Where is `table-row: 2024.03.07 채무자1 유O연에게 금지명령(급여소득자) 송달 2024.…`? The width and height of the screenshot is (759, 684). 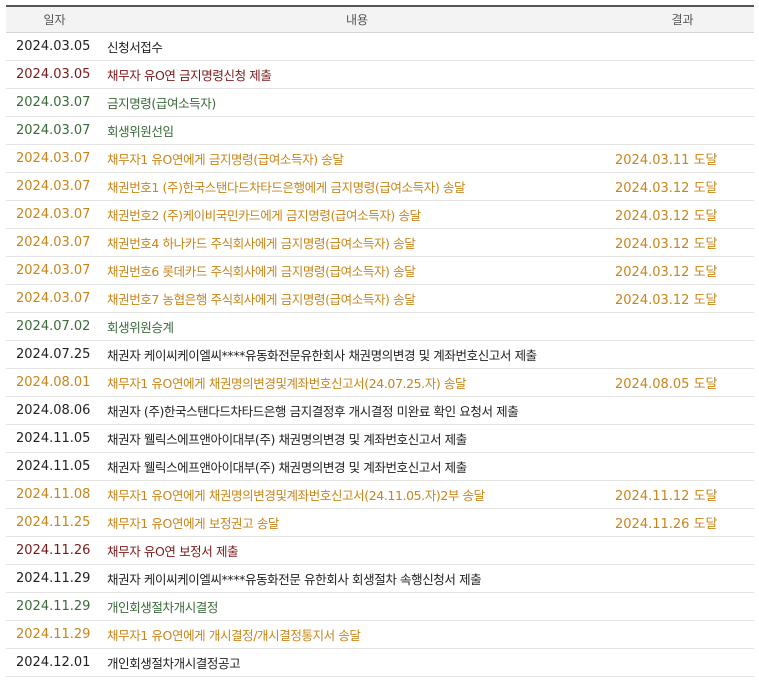
table-row: 2024.03.07 채무자1 유O연에게 금지명령(급여소득자) 송달 2024.… is located at coordinates (380, 158).